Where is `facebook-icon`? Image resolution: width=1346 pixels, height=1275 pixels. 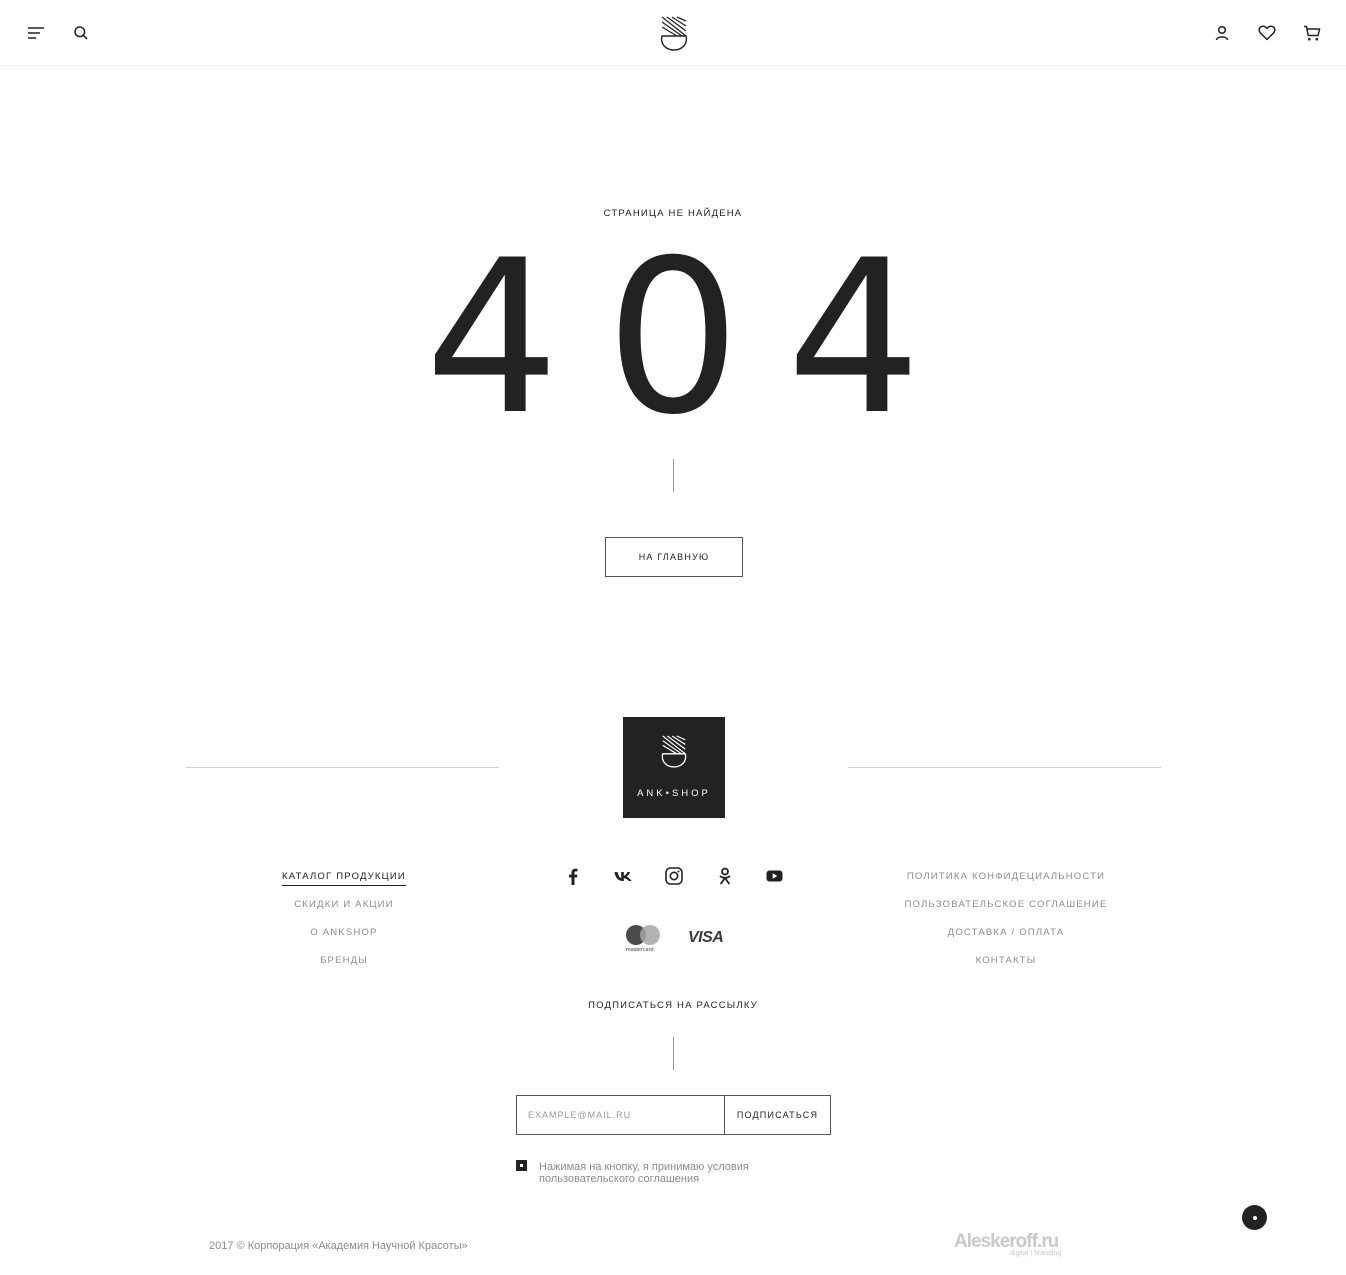
facebook-icon is located at coordinates (573, 876).